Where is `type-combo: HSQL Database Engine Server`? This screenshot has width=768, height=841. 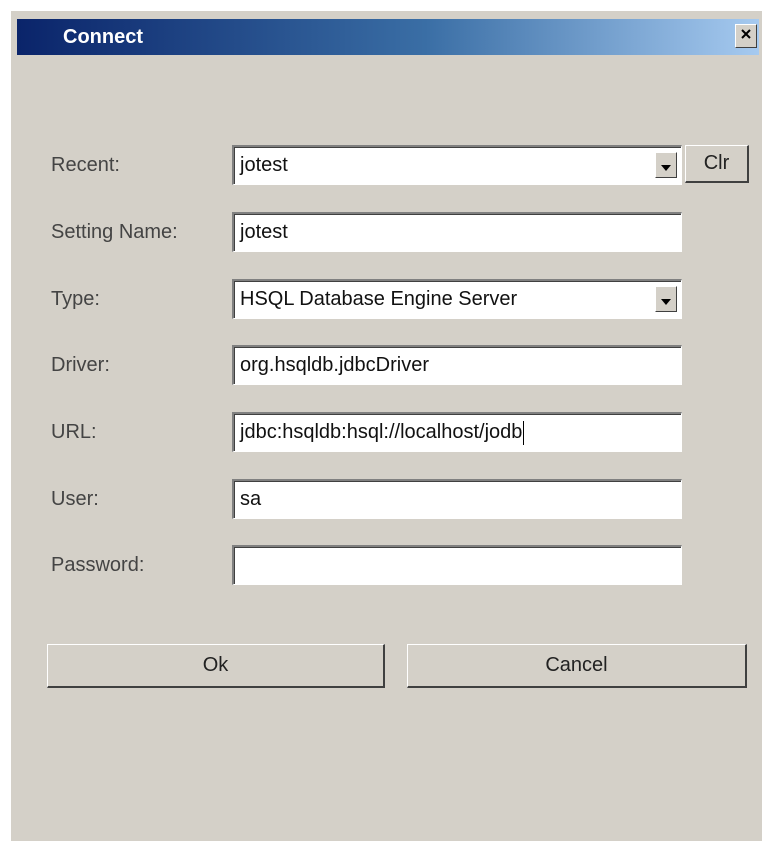 type-combo: HSQL Database Engine Server is located at coordinates (457, 299).